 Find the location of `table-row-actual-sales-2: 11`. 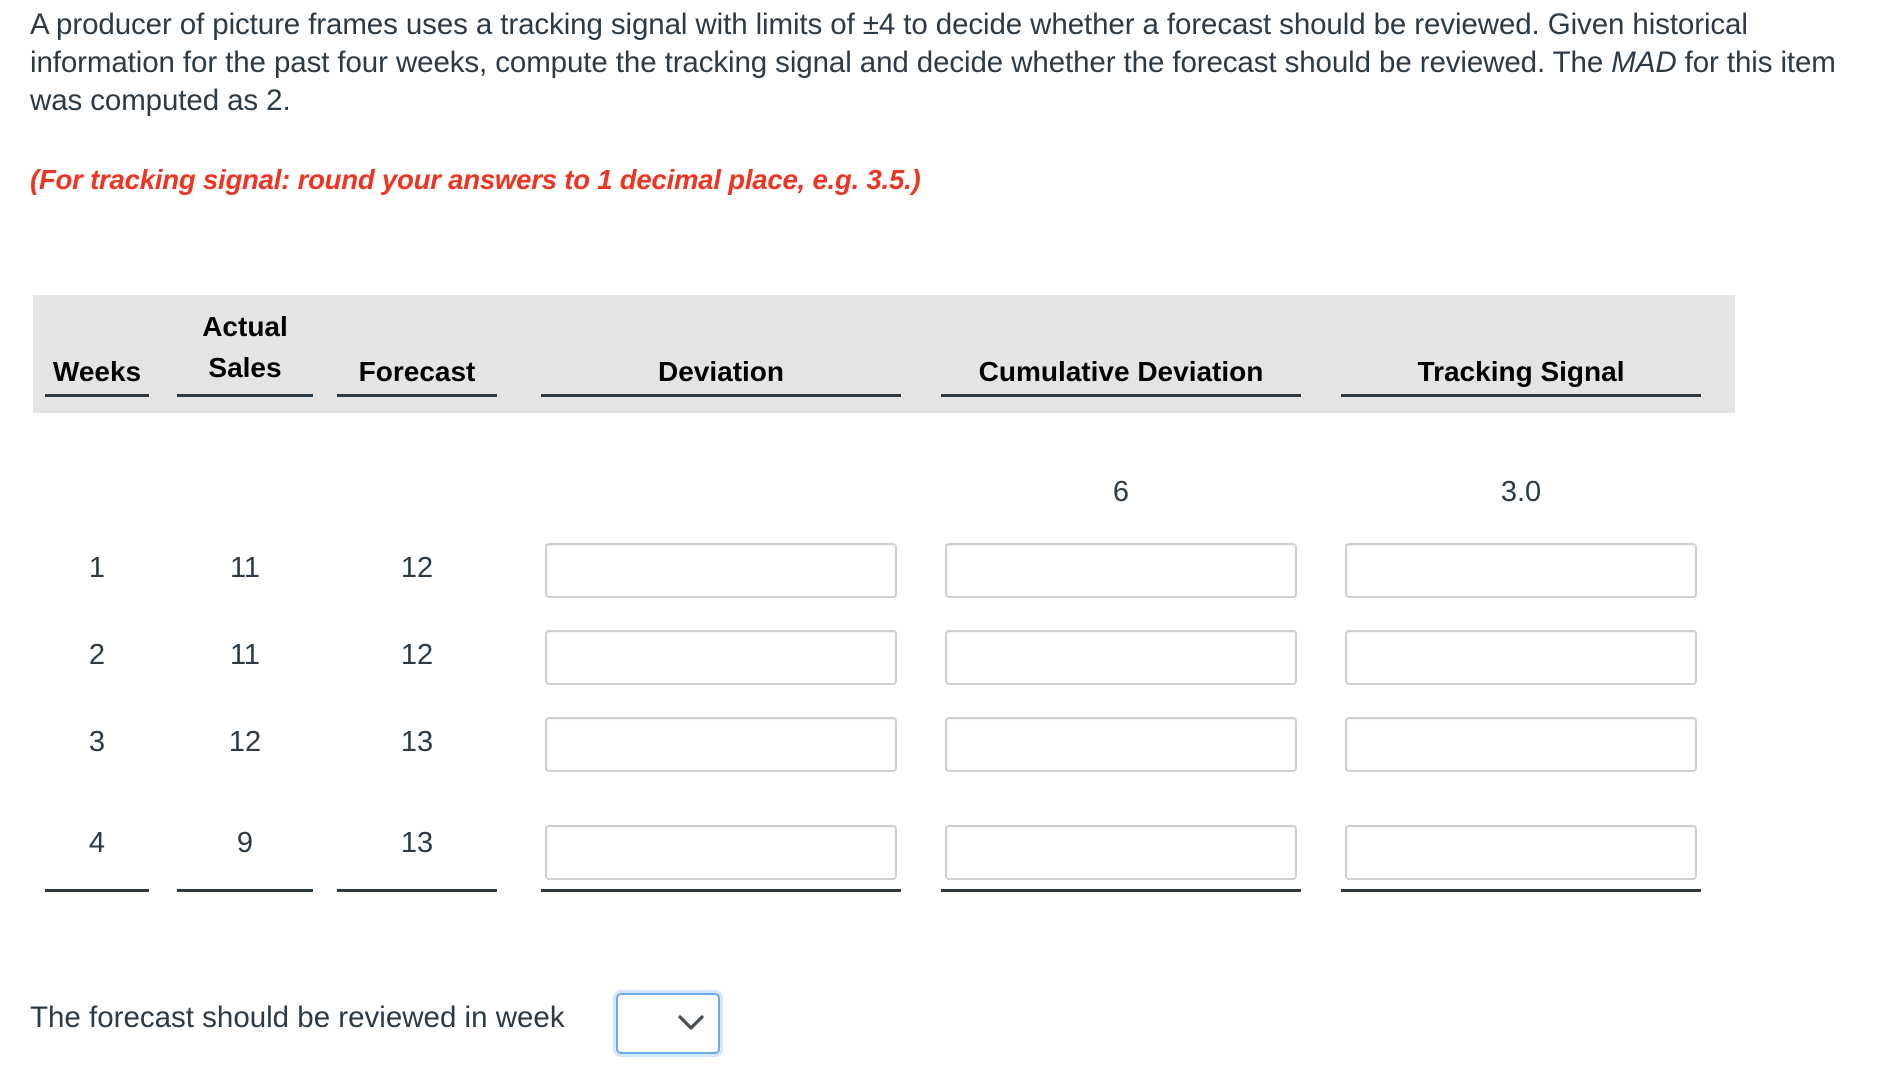

table-row-actual-sales-2: 11 is located at coordinates (245, 655).